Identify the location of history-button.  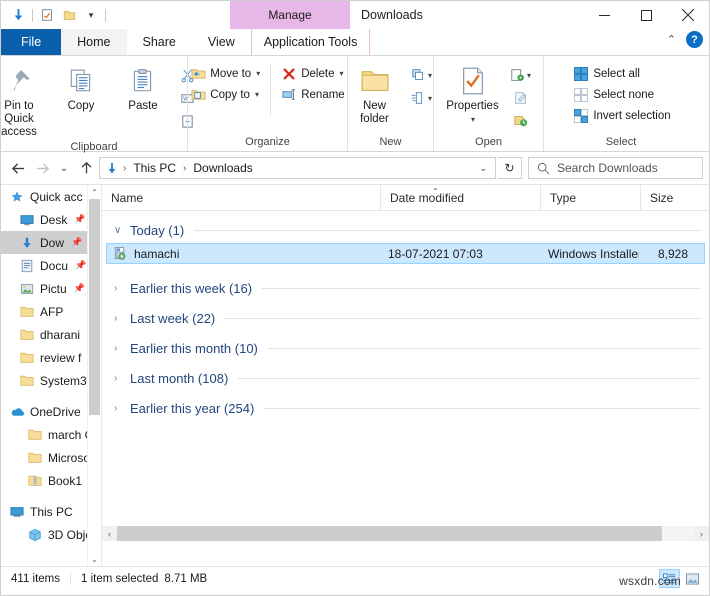
(521, 121).